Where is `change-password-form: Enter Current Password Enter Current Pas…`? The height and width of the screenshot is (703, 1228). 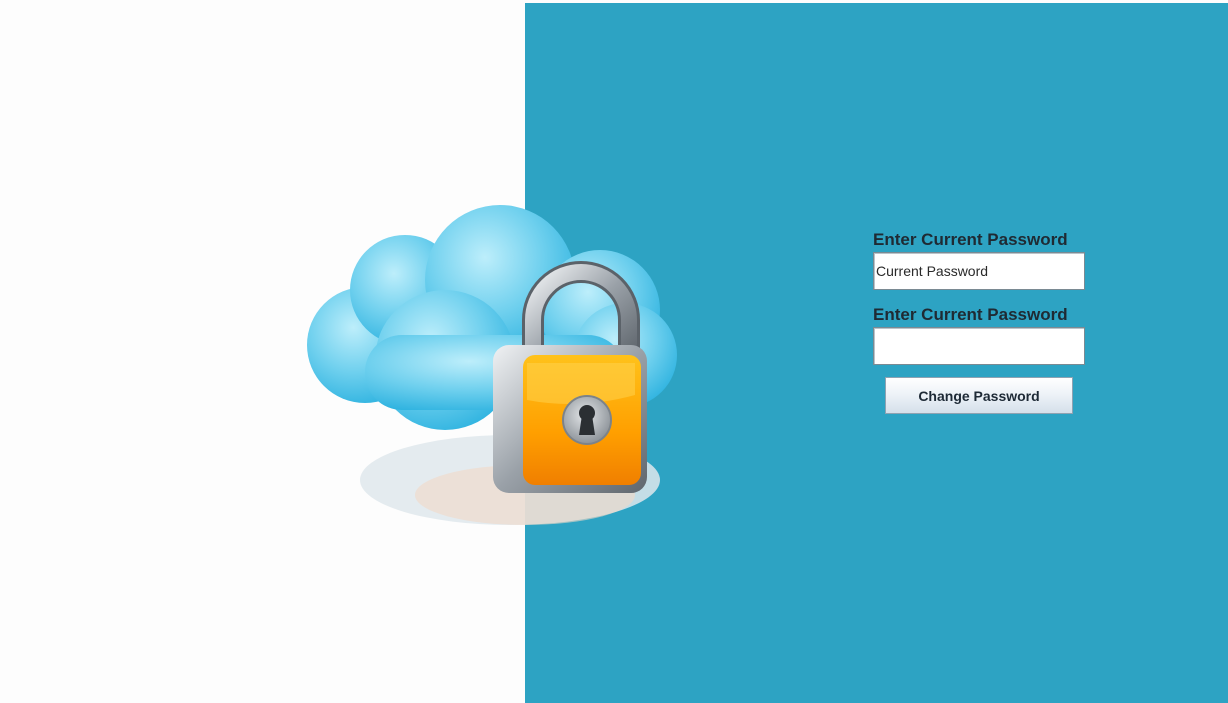
change-password-form: Enter Current Password Enter Current Pas… is located at coordinates (979, 321).